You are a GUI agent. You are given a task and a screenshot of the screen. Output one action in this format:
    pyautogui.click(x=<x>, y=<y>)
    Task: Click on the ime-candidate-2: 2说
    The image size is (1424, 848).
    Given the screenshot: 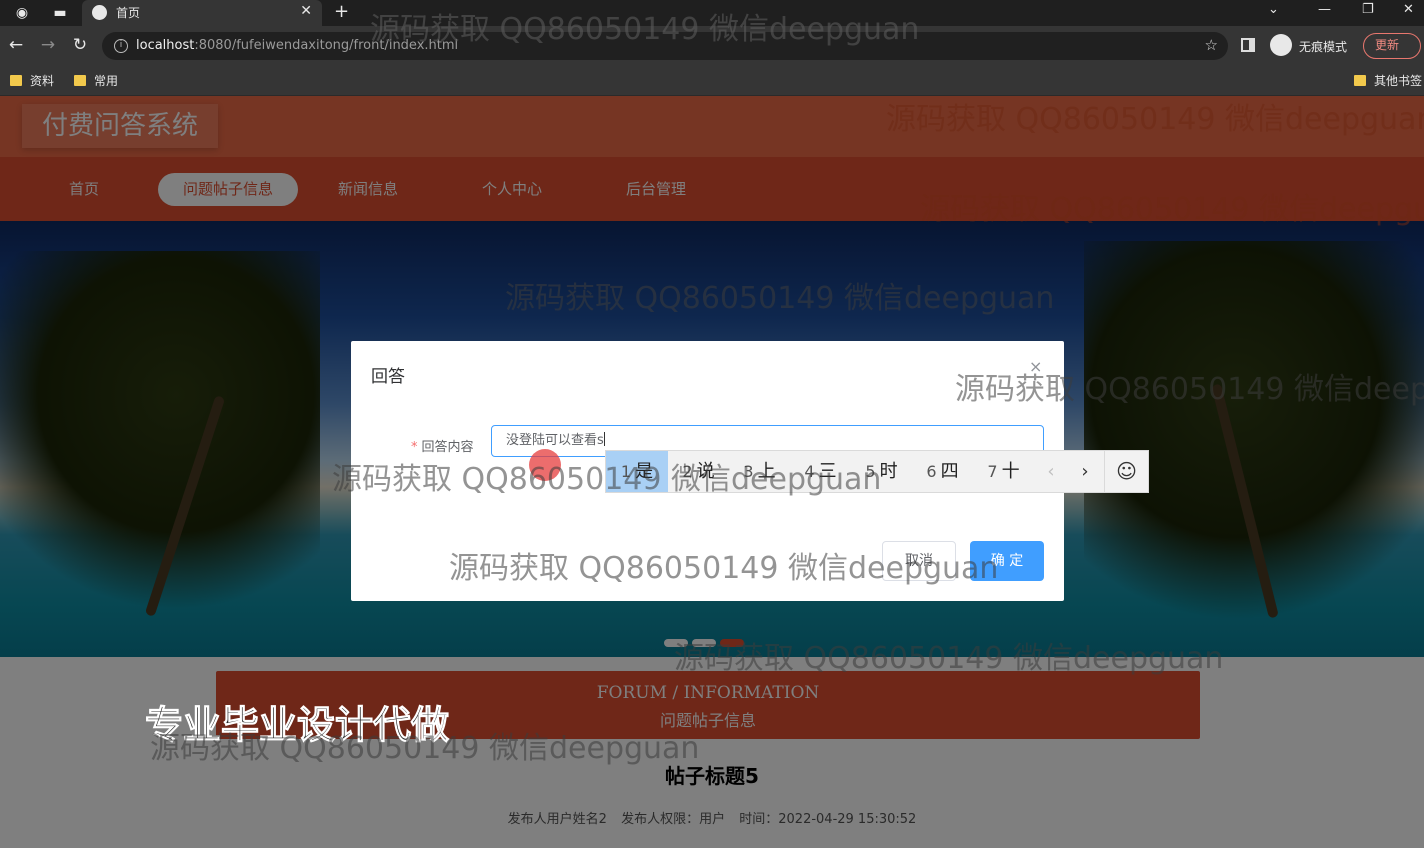 What is the action you would take?
    pyautogui.click(x=698, y=471)
    